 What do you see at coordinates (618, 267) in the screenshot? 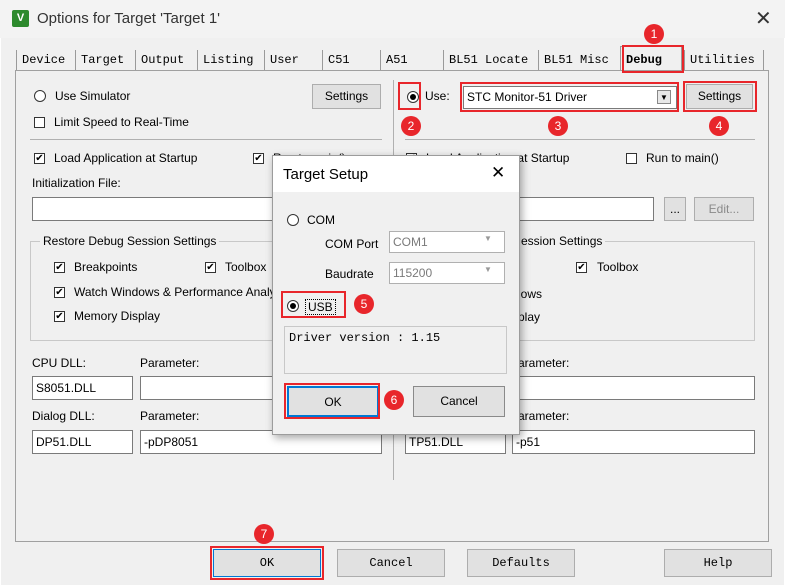
I see `right-toolbox-label: Toolbox` at bounding box center [618, 267].